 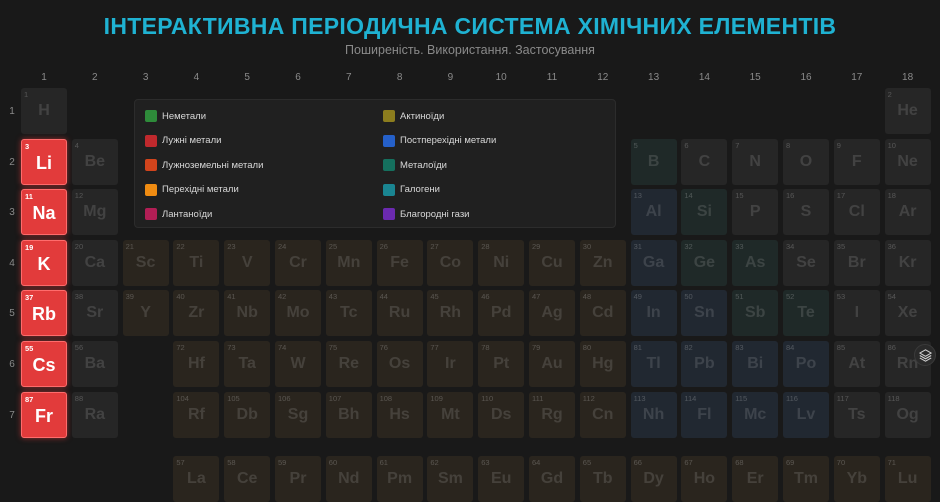 What do you see at coordinates (399, 479) in the screenshot?
I see `element-cell-pm: 61 Pm` at bounding box center [399, 479].